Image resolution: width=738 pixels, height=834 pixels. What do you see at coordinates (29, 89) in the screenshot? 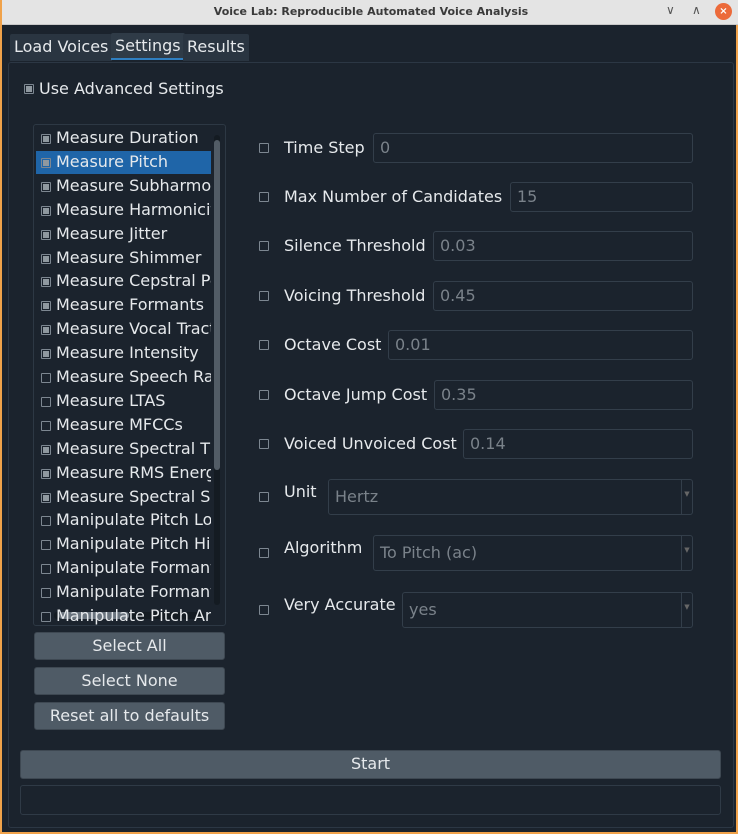
I see `advanced-settings-checkbox` at bounding box center [29, 89].